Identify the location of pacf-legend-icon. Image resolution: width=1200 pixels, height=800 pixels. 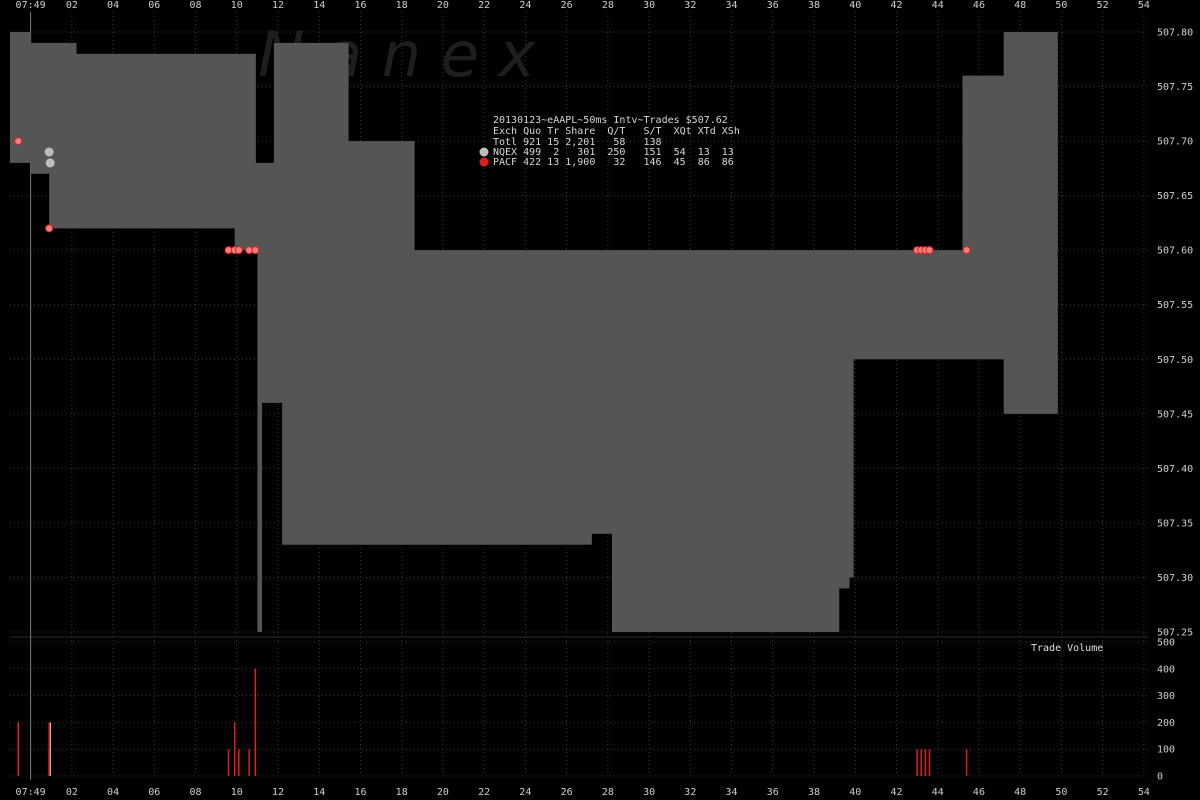
(484, 162).